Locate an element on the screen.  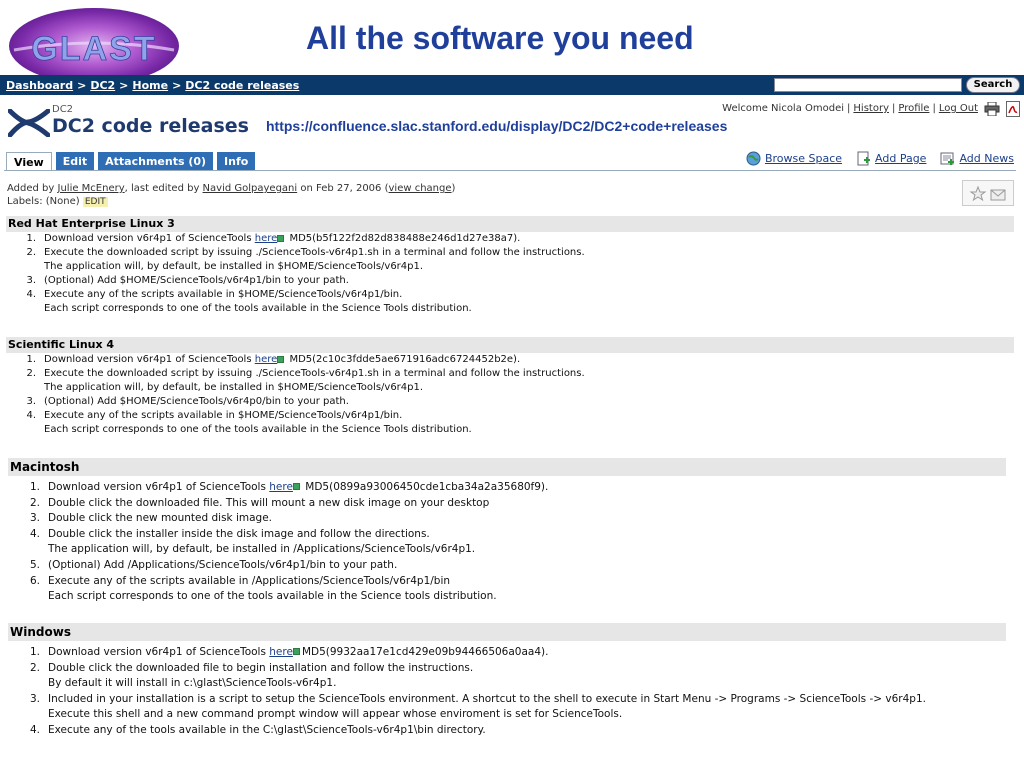
add-news-link: Add News is located at coordinates (986, 158).